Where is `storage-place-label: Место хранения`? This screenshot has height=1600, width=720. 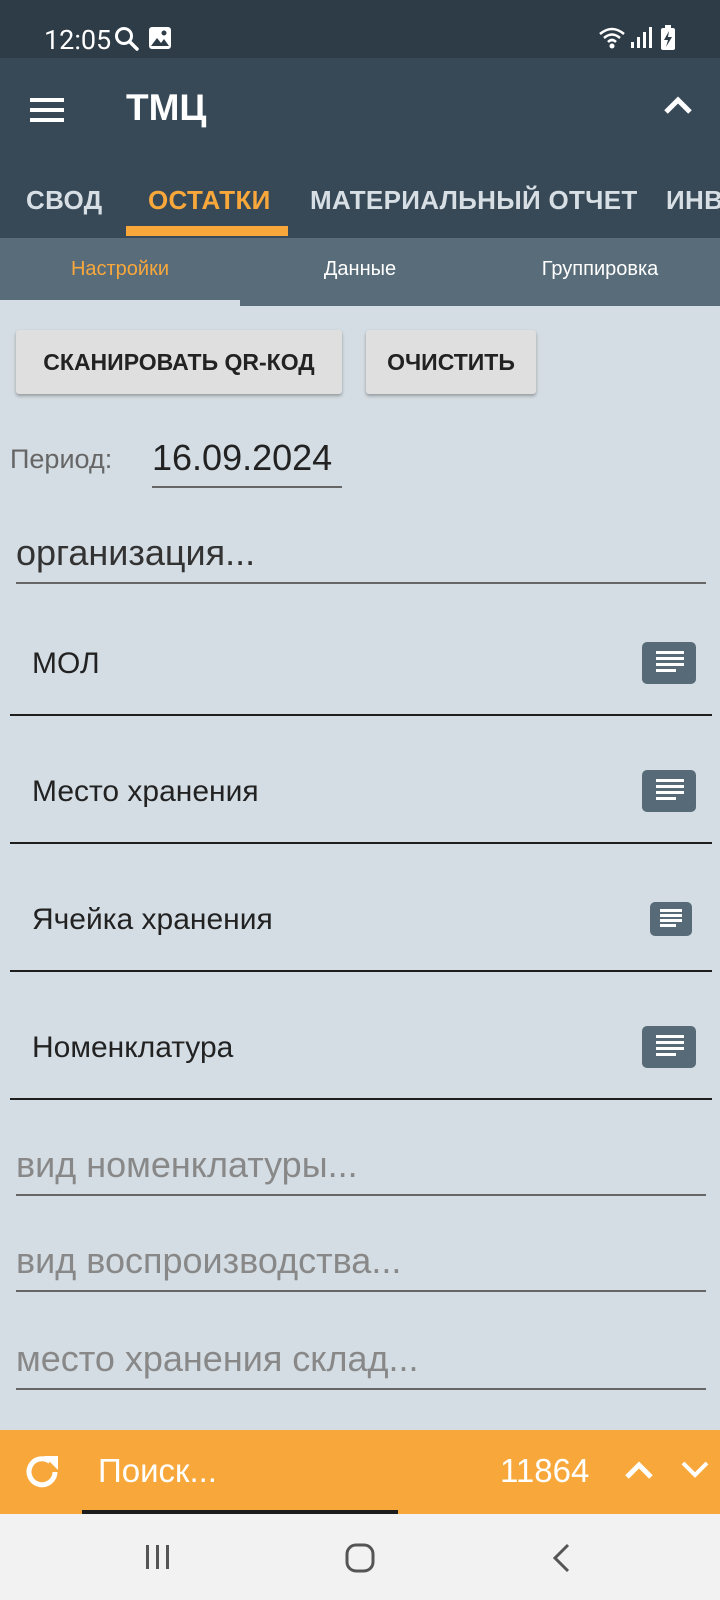 storage-place-label: Место хранения is located at coordinates (145, 791).